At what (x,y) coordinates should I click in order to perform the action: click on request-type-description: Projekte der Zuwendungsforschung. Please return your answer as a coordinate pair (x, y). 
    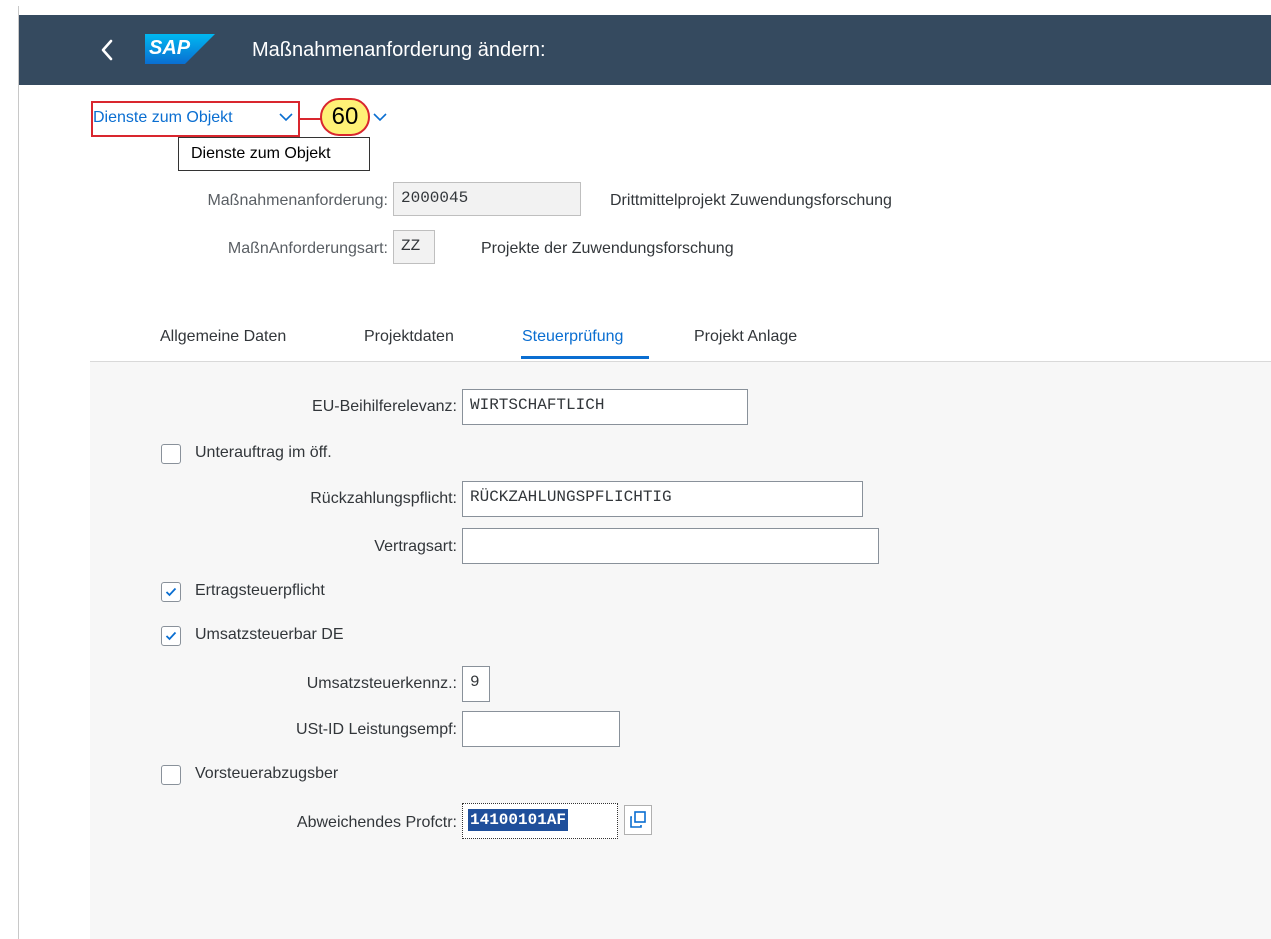
    Looking at the image, I should click on (607, 248).